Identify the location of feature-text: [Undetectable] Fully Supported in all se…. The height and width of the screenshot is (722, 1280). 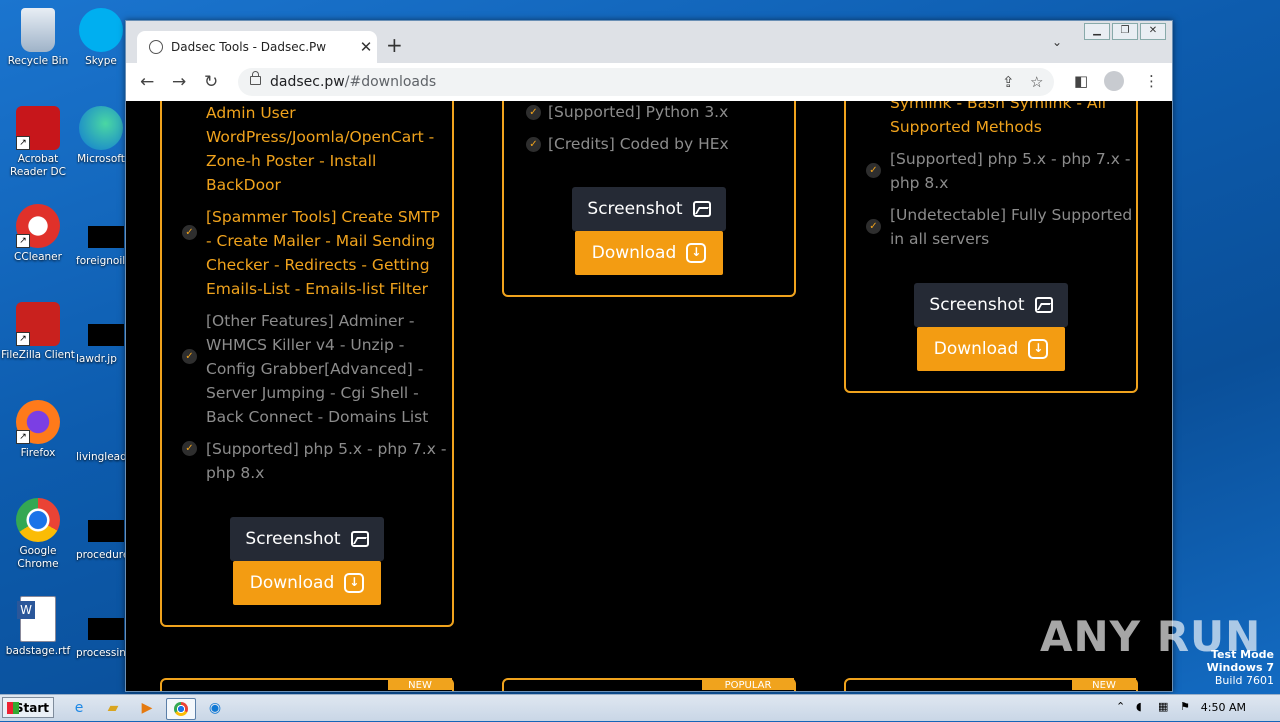
(1011, 227).